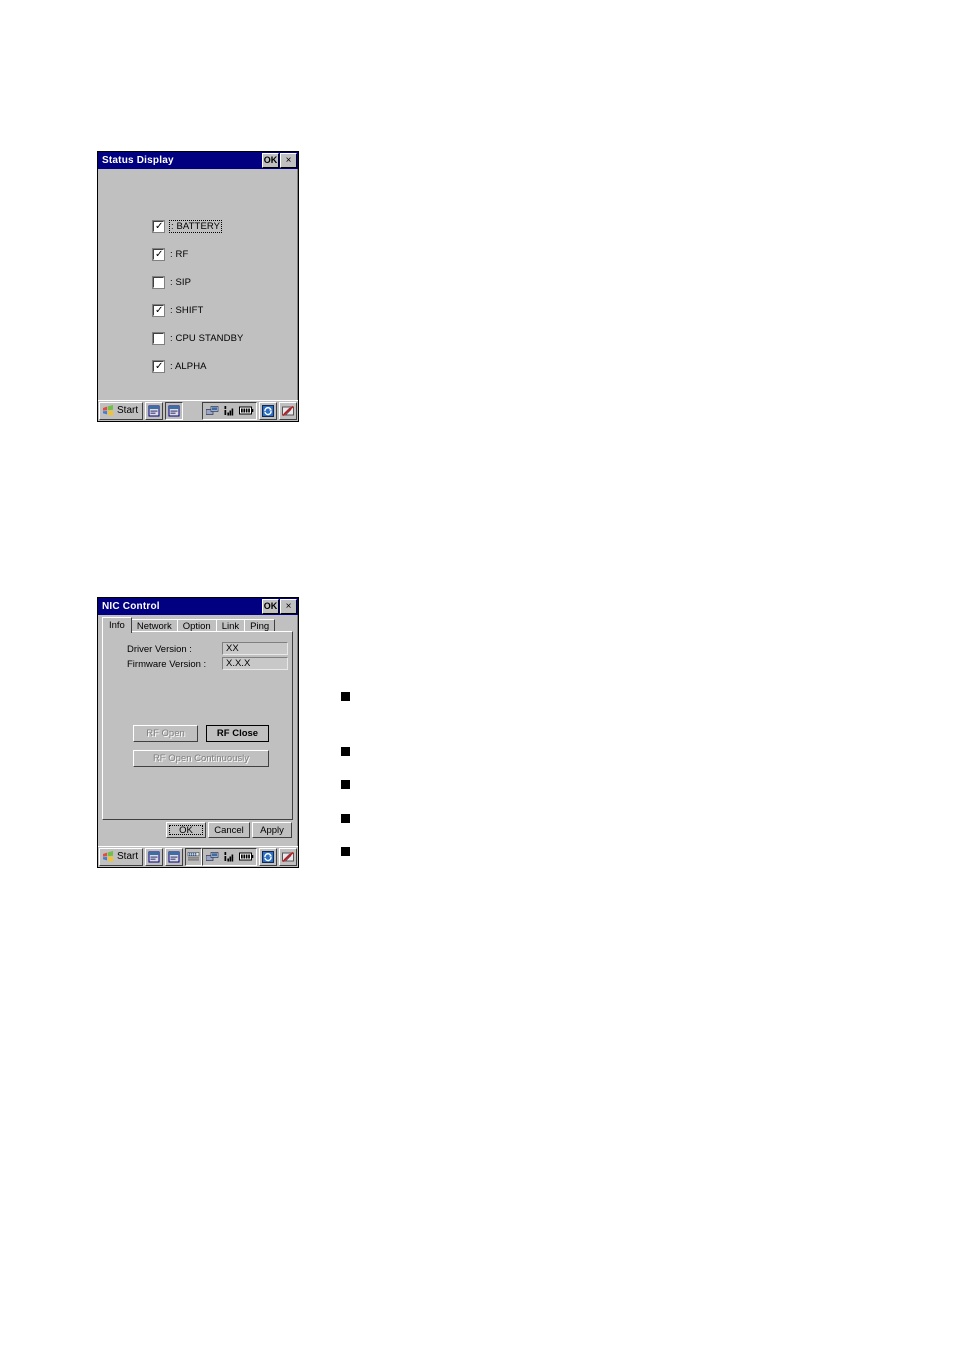  I want to click on rf-open-button: RF Open, so click(165, 733).